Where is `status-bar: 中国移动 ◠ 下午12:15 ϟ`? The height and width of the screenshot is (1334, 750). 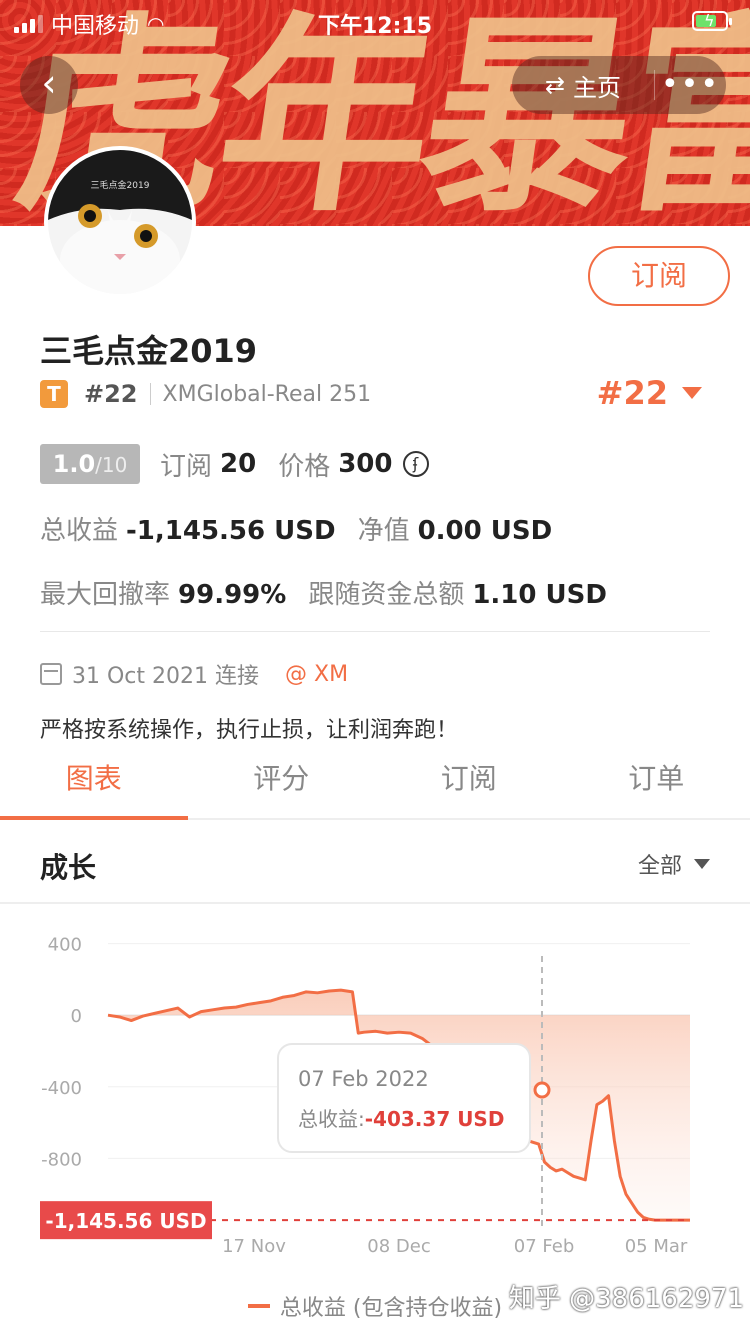 status-bar: 中国移动 ◠ 下午12:15 ϟ is located at coordinates (375, 22).